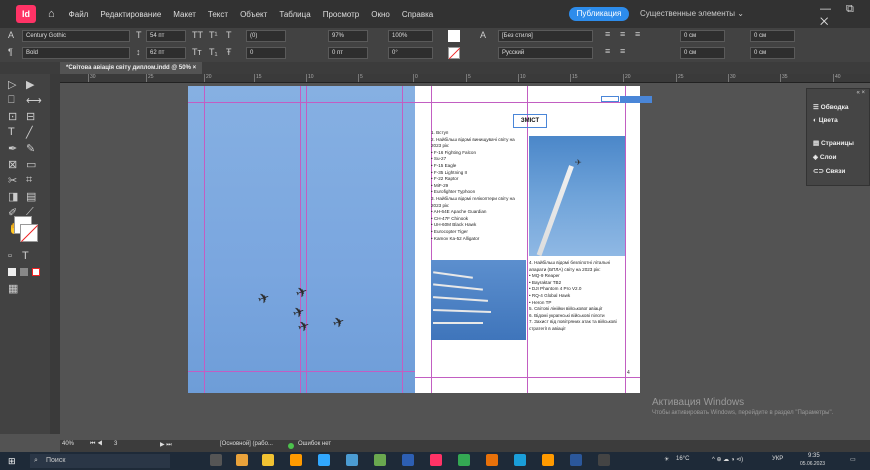 Image resolution: width=870 pixels, height=470 pixels. Describe the element at coordinates (545, 53) in the screenshot. I see `language-field: Русский` at that location.